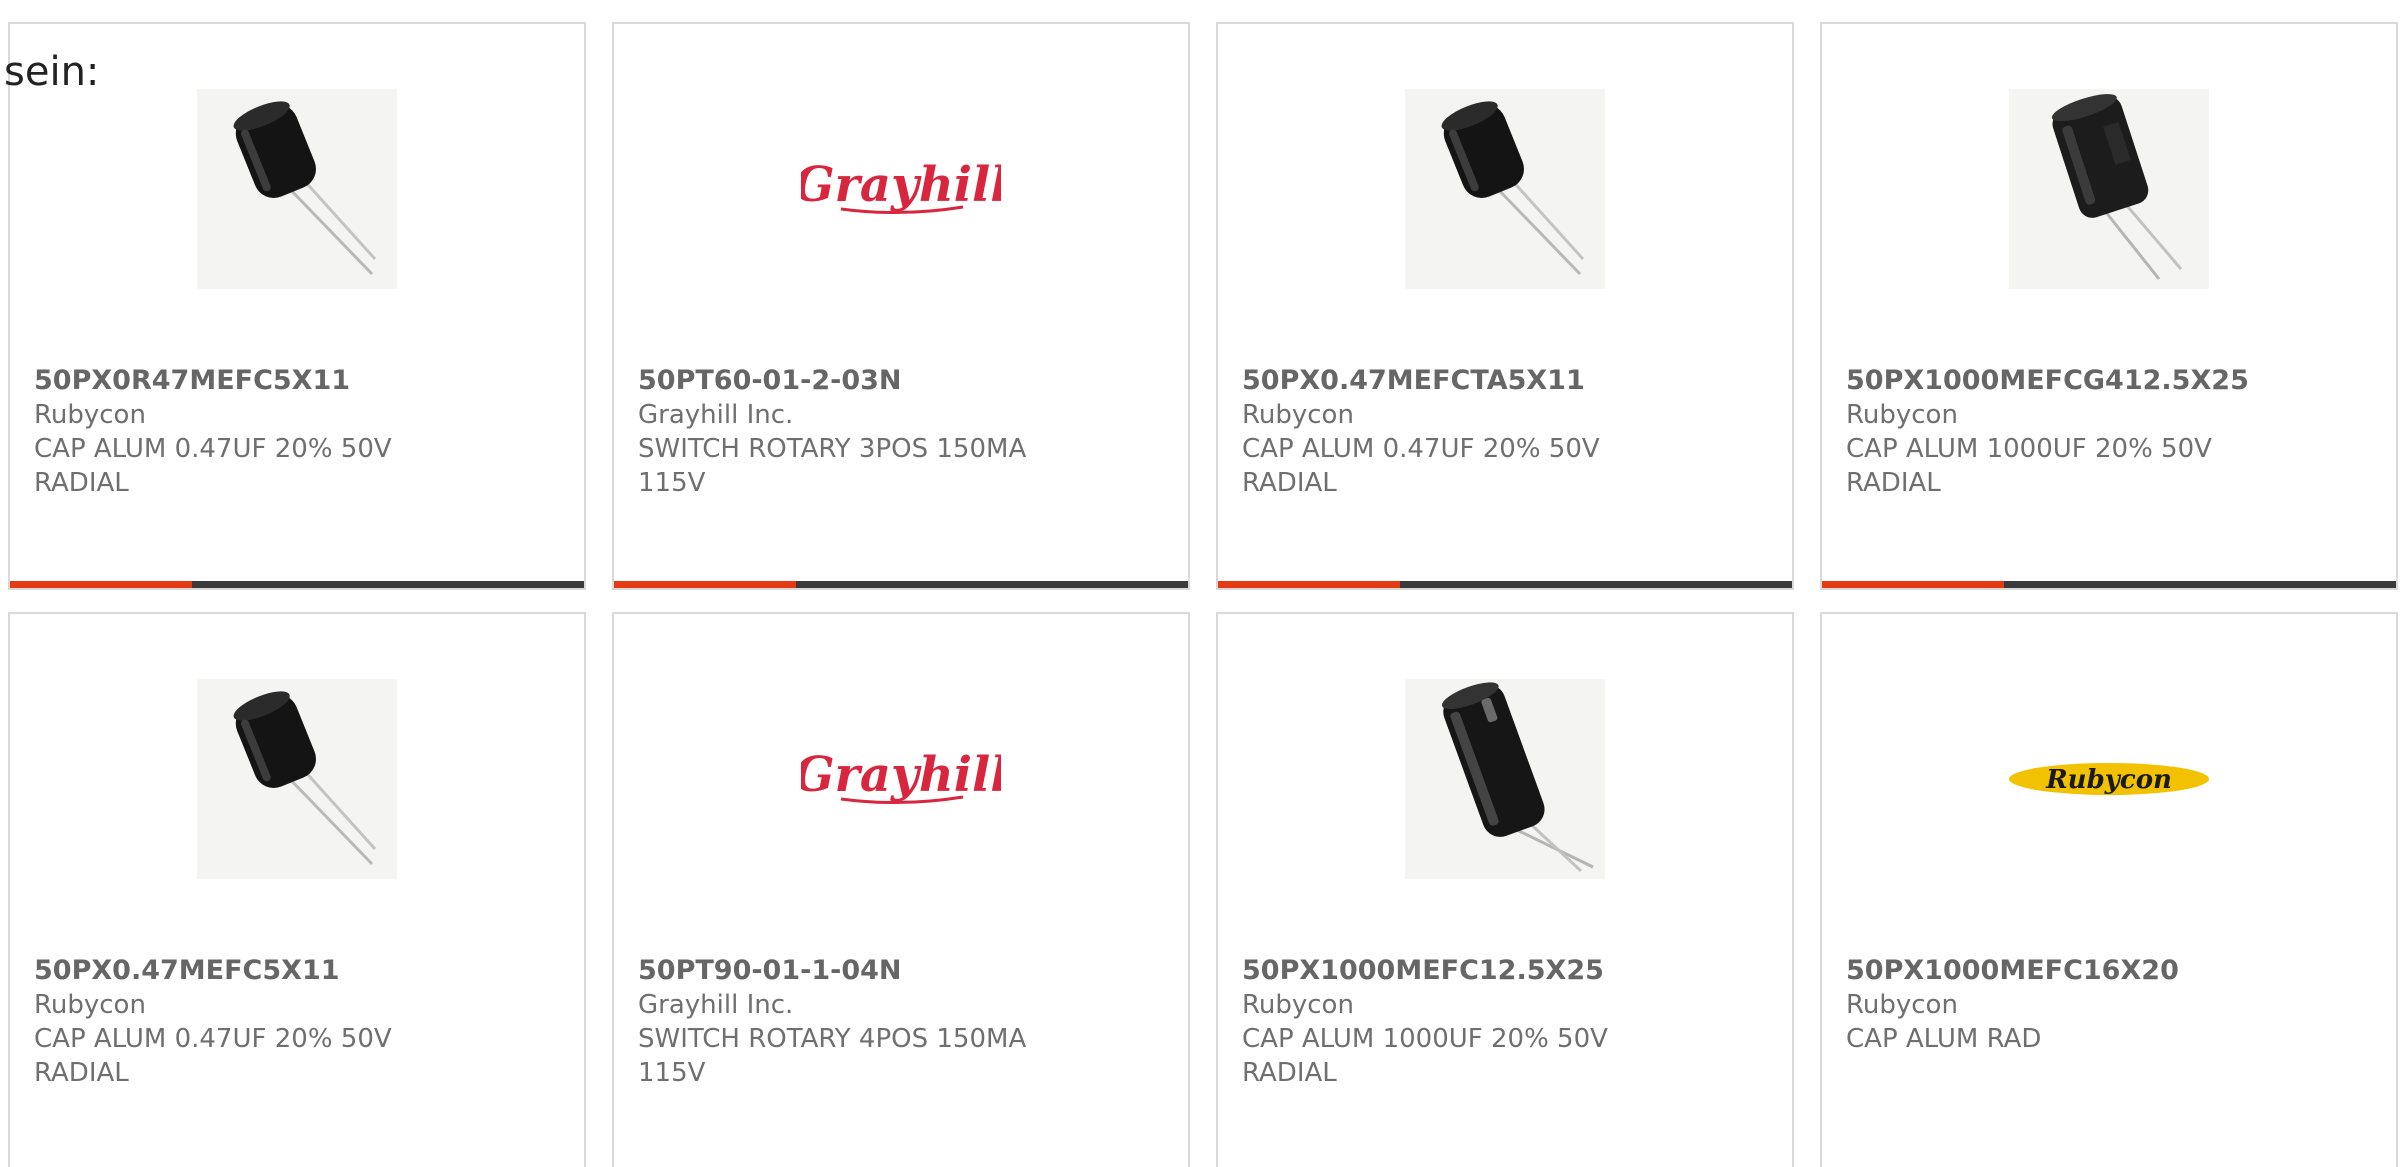 The width and height of the screenshot is (2400, 1167). Describe the element at coordinates (901, 381) in the screenshot. I see `part-number: 50PT60-01-2-03N` at that location.